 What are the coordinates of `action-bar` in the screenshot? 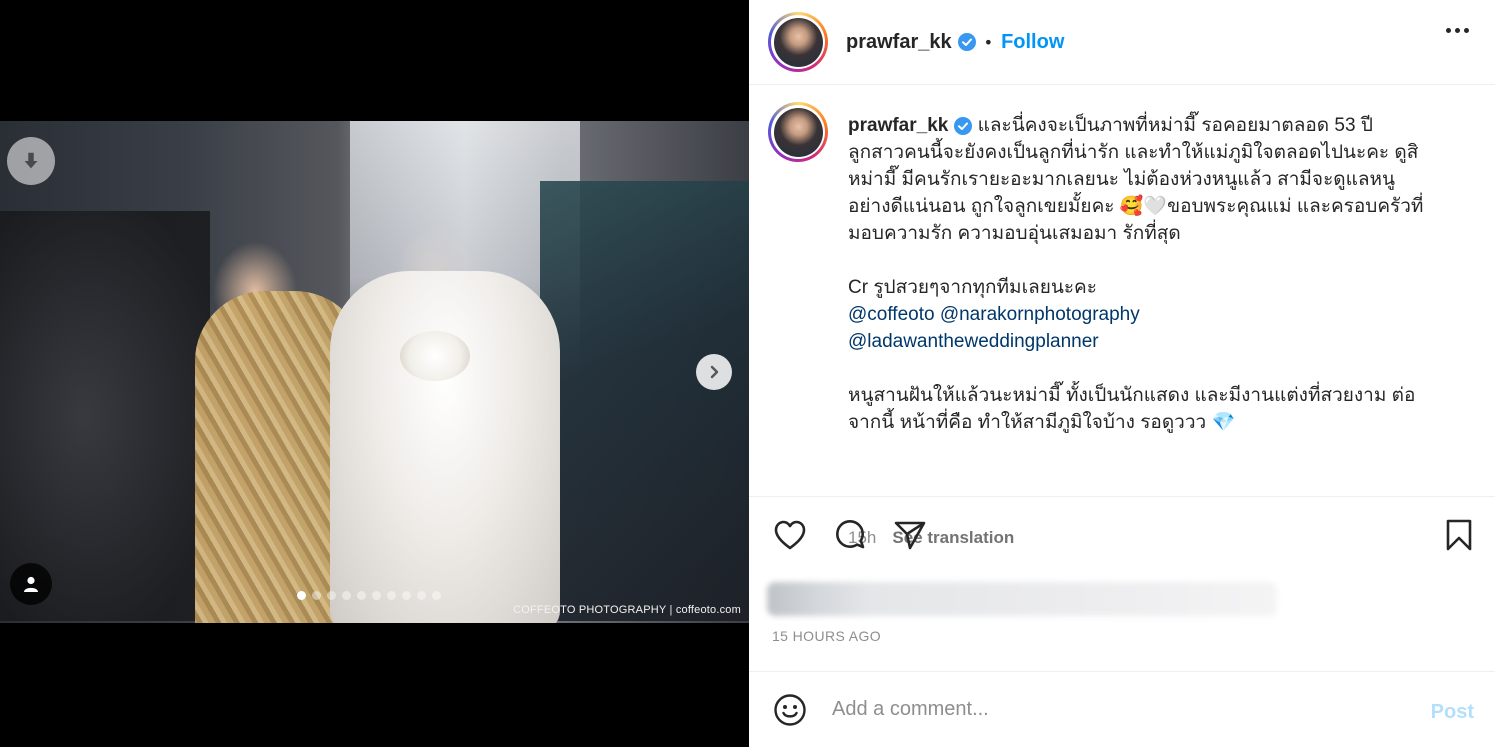 It's located at (1122, 537).